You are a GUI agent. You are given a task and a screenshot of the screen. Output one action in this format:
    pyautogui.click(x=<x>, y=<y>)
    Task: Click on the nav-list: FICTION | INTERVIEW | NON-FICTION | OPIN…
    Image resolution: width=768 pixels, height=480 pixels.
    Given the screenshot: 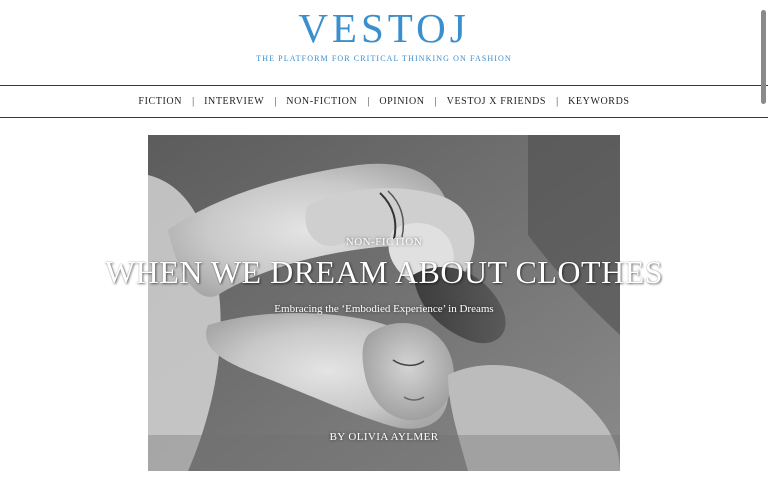 What is the action you would take?
    pyautogui.click(x=383, y=101)
    